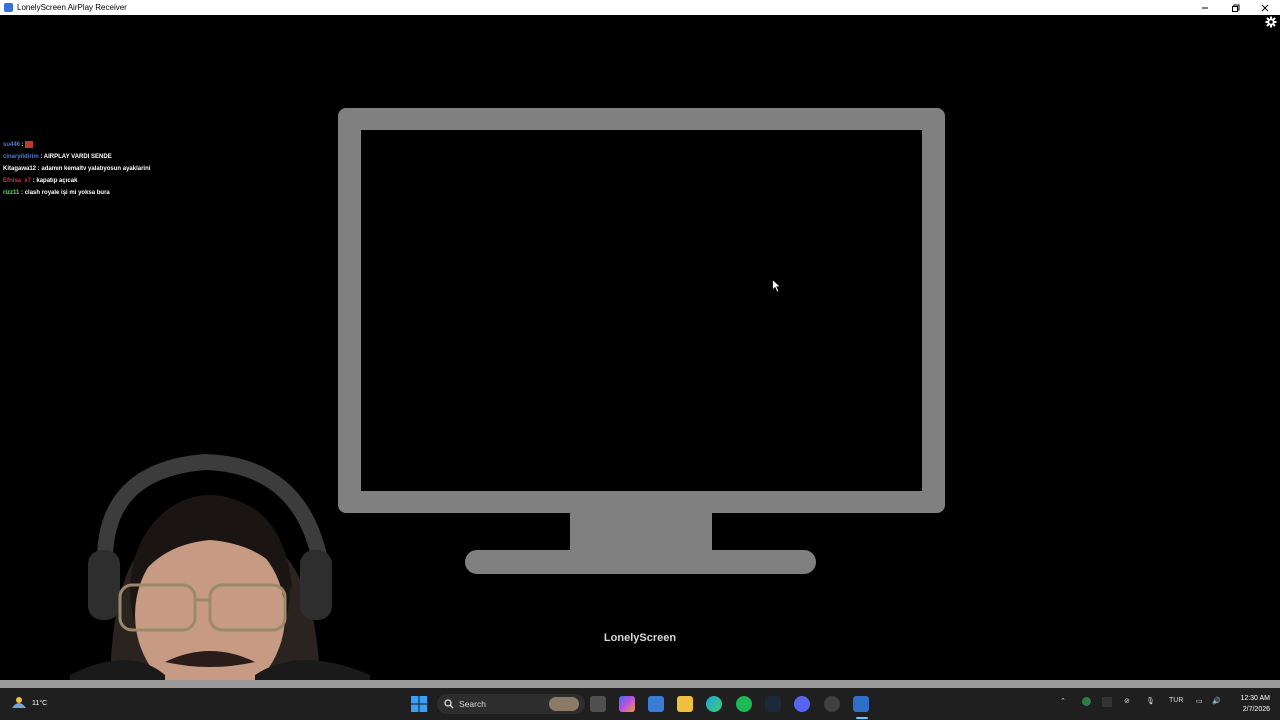 The width and height of the screenshot is (1280, 720). What do you see at coordinates (862, 718) in the screenshot?
I see `active-app-indicator` at bounding box center [862, 718].